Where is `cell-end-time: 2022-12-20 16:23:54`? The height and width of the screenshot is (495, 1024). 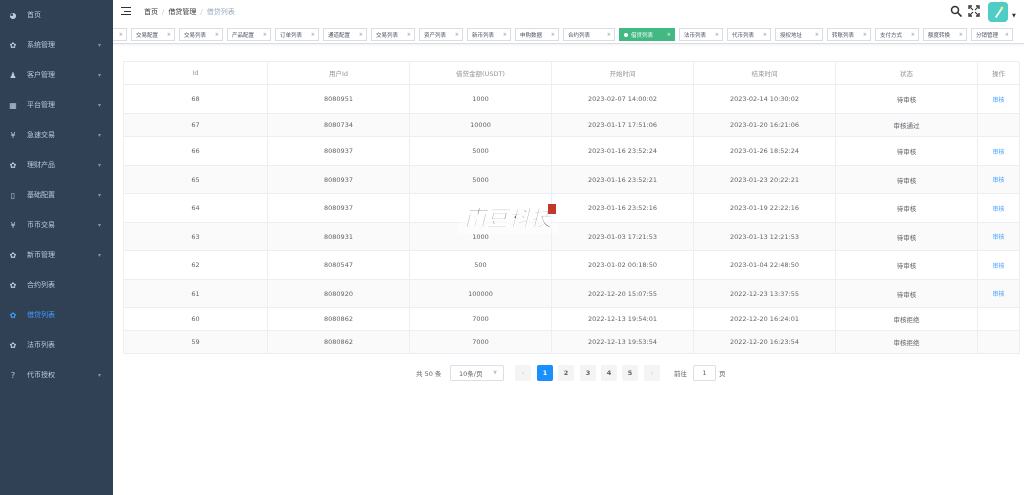
cell-end-time: 2022-12-20 16:23:54 is located at coordinates (765, 342).